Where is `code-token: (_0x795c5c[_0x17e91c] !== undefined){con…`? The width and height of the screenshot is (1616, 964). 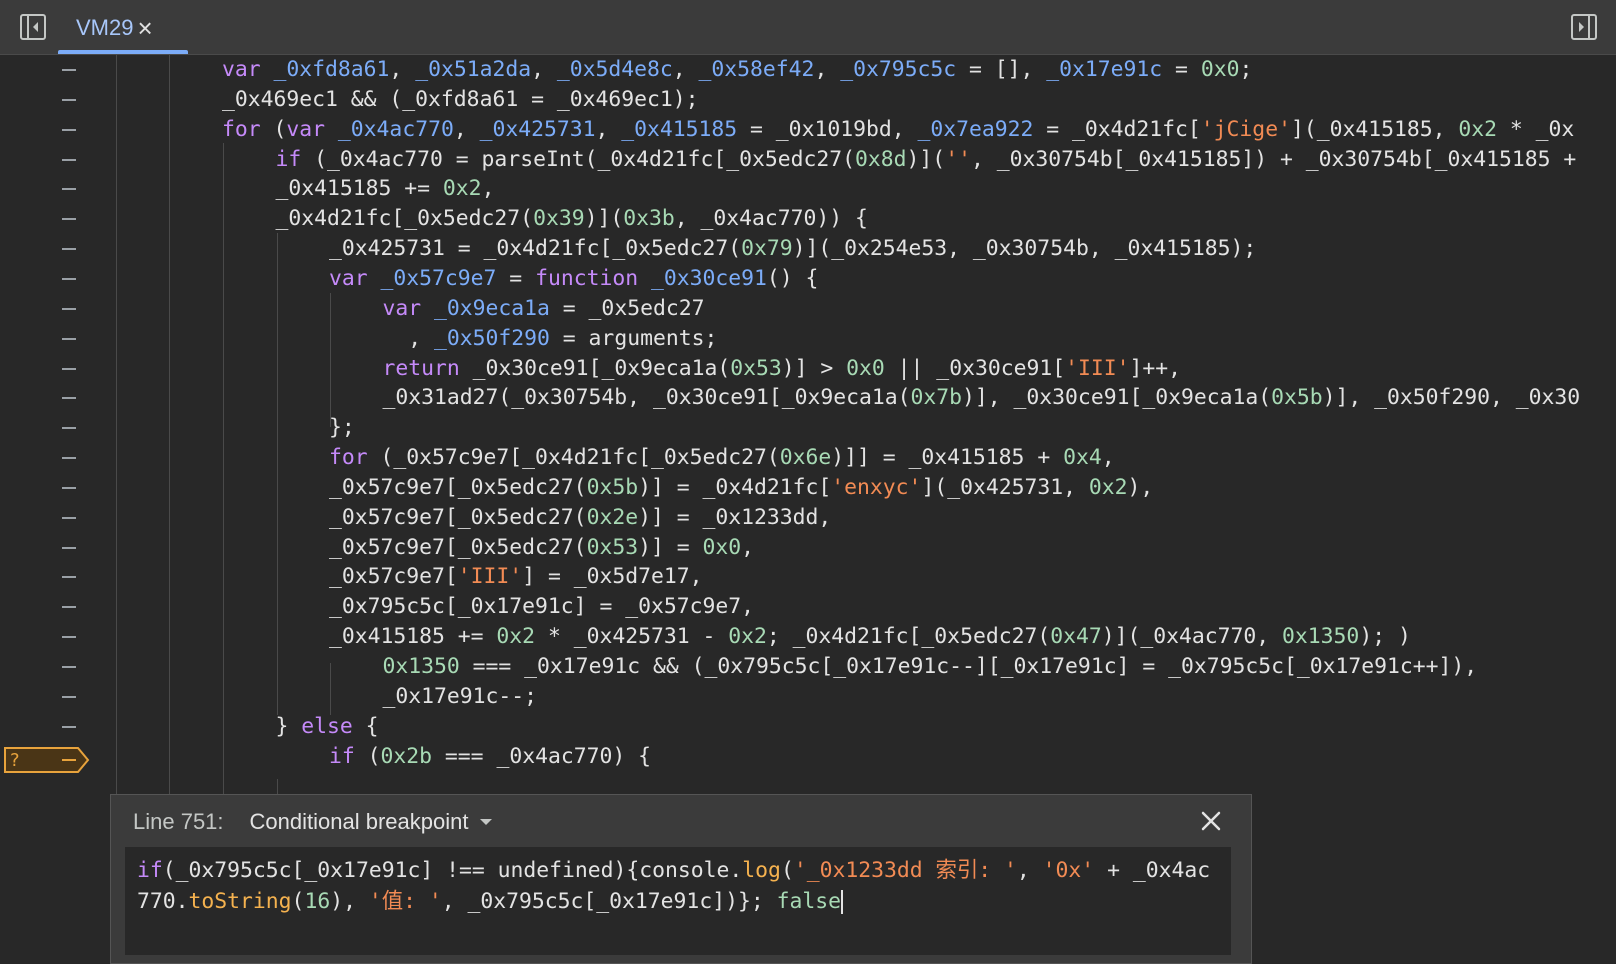
code-token: (_0x795c5c[_0x17e91c] !== undefined){con… is located at coordinates (452, 870).